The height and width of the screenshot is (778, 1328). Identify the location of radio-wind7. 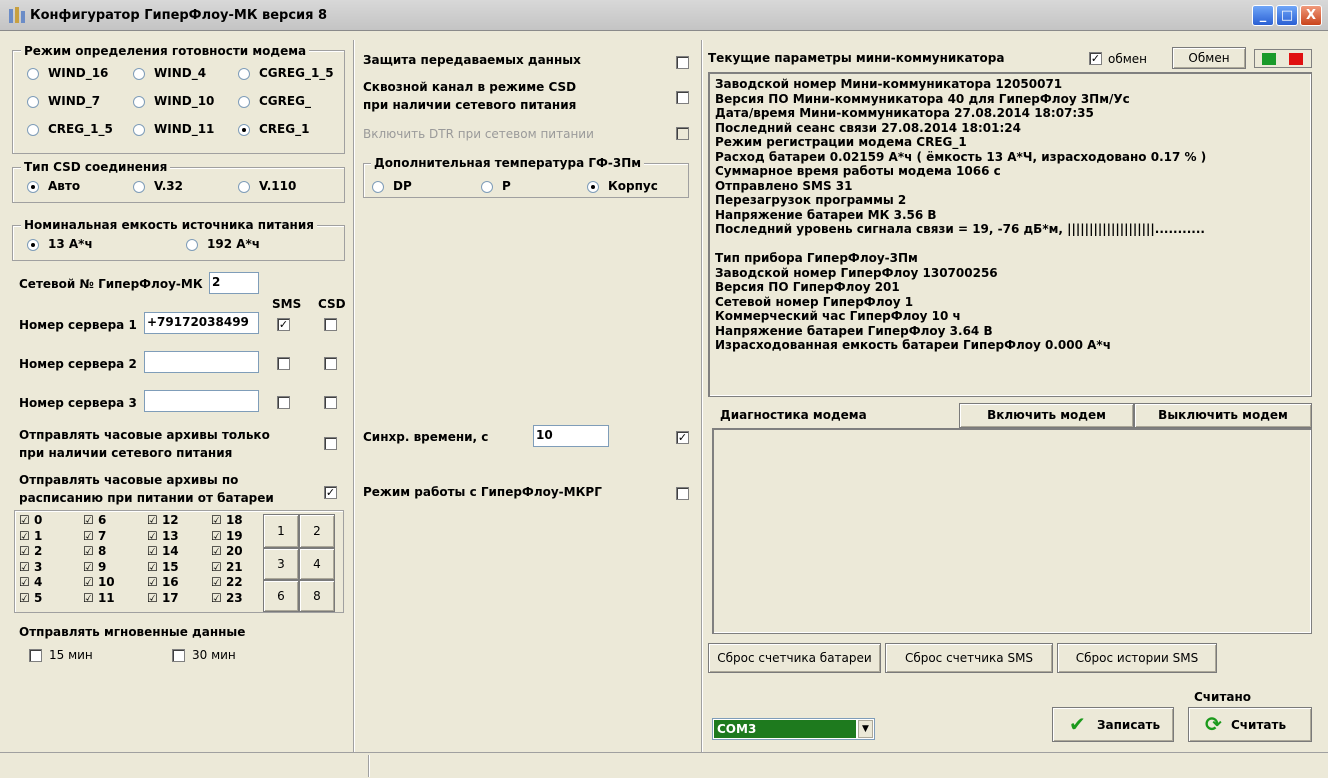
(33, 102).